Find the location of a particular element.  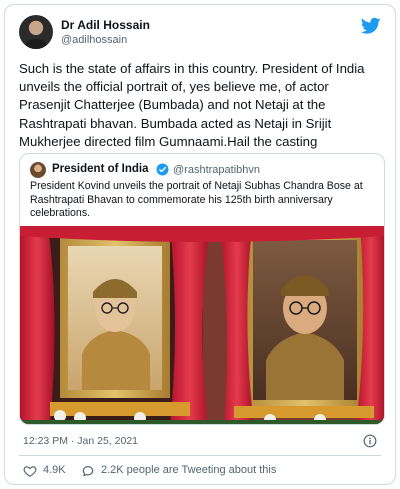

tweet-timestamp: 12:23 PM · Jan 25, 2021 is located at coordinates (80, 441).